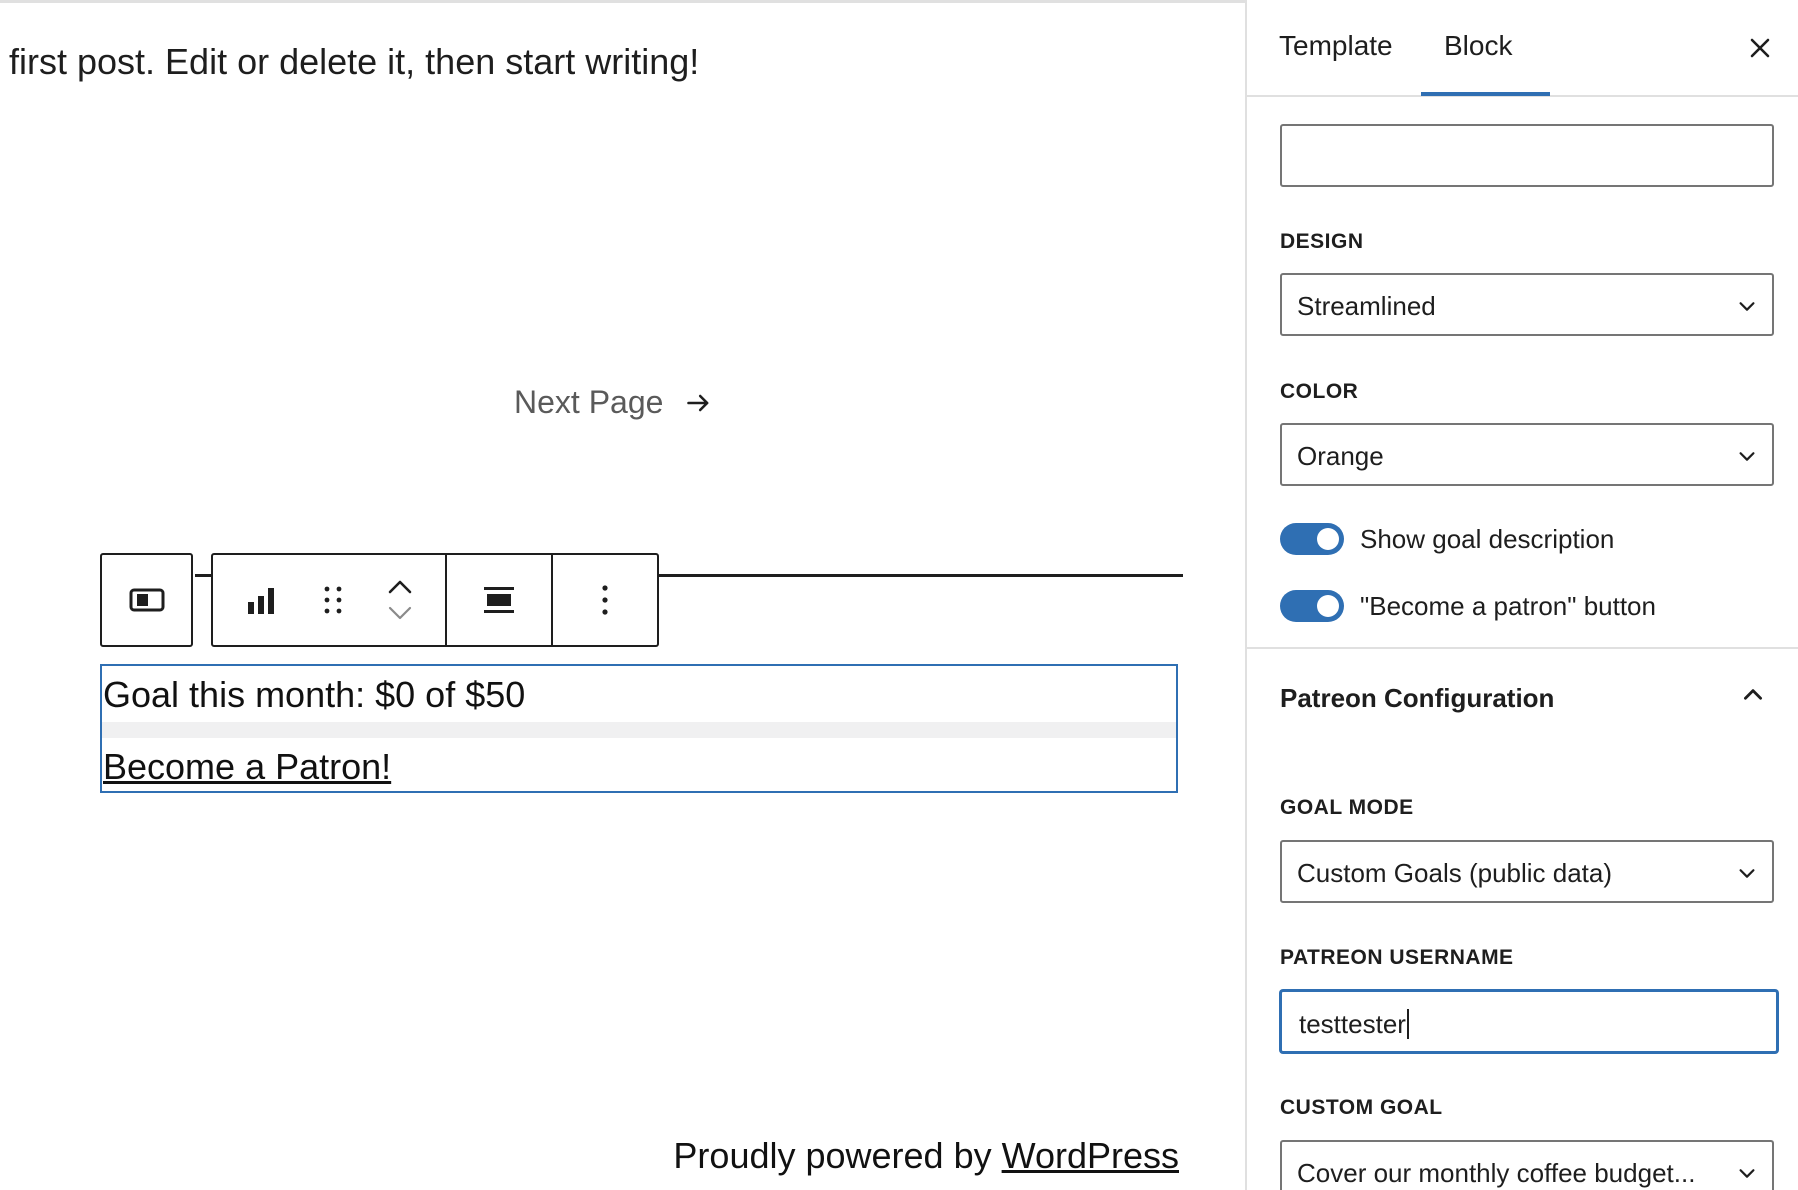  Describe the element at coordinates (1366, 306) in the screenshot. I see `design-select-value: Streamlined` at that location.